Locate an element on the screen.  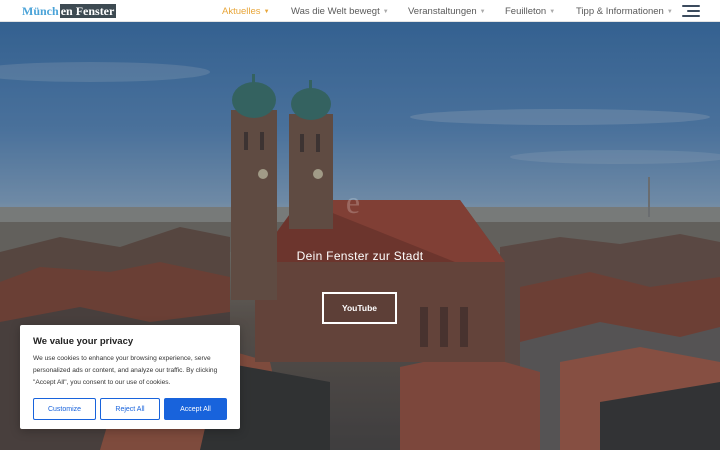
logo-text-part1: Münch is located at coordinates (40, 11).